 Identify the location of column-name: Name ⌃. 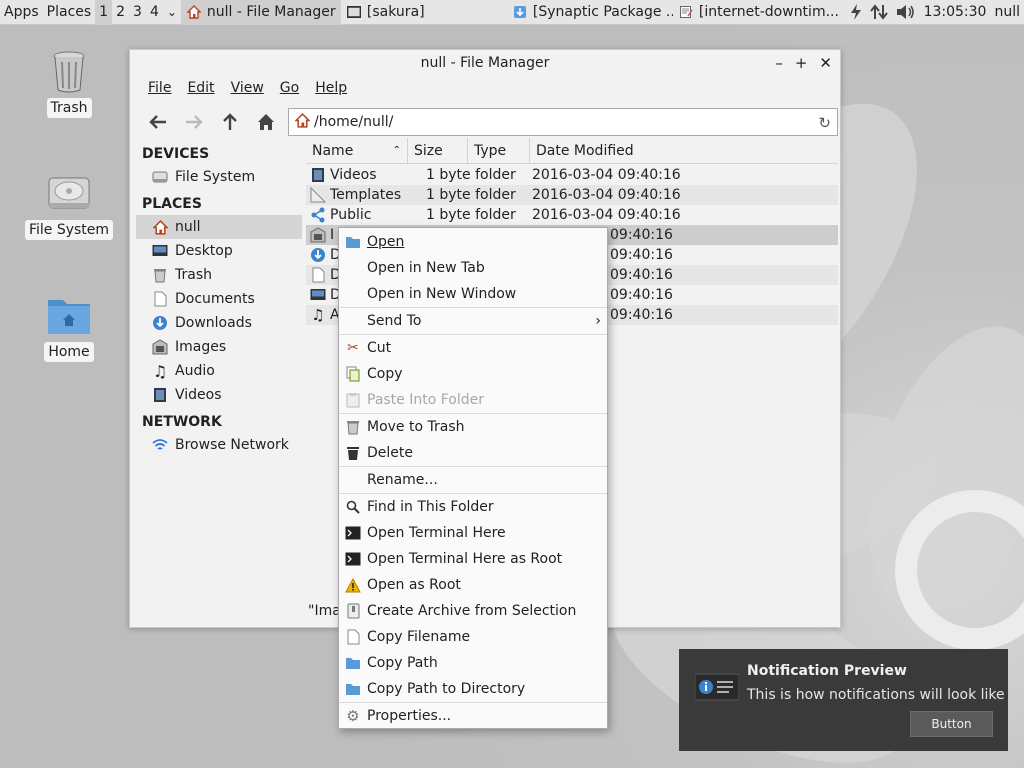
(357, 150).